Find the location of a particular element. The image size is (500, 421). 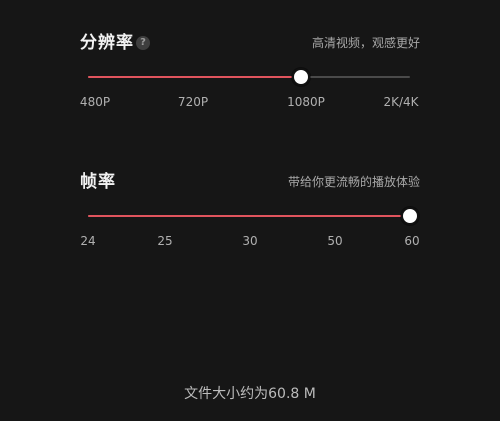

framerate-slider-fill is located at coordinates (249, 216).